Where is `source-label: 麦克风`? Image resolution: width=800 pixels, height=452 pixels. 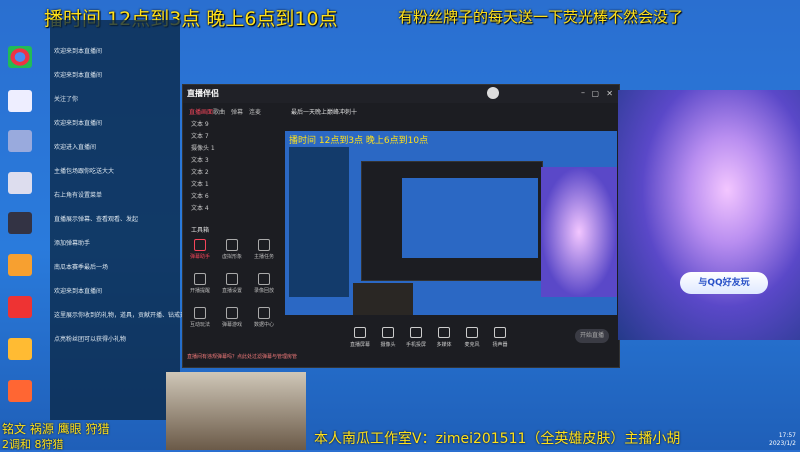
source-label: 麦克风 is located at coordinates (472, 345).